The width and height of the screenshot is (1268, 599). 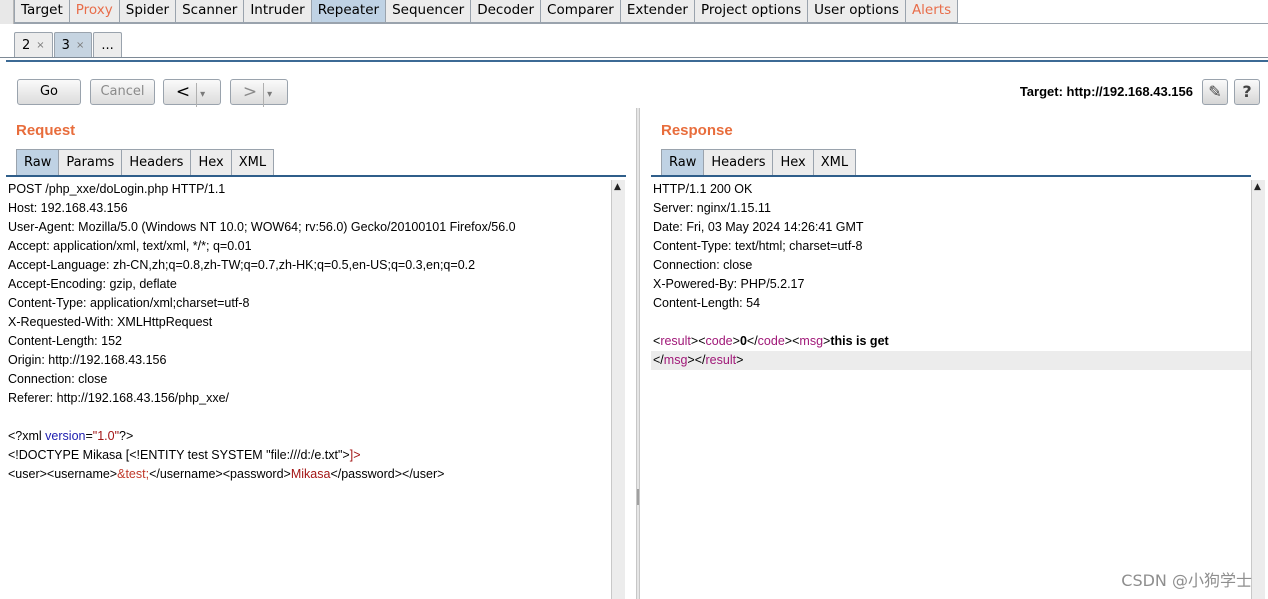 What do you see at coordinates (210, 11) in the screenshot?
I see `tab-scanner: Scanner` at bounding box center [210, 11].